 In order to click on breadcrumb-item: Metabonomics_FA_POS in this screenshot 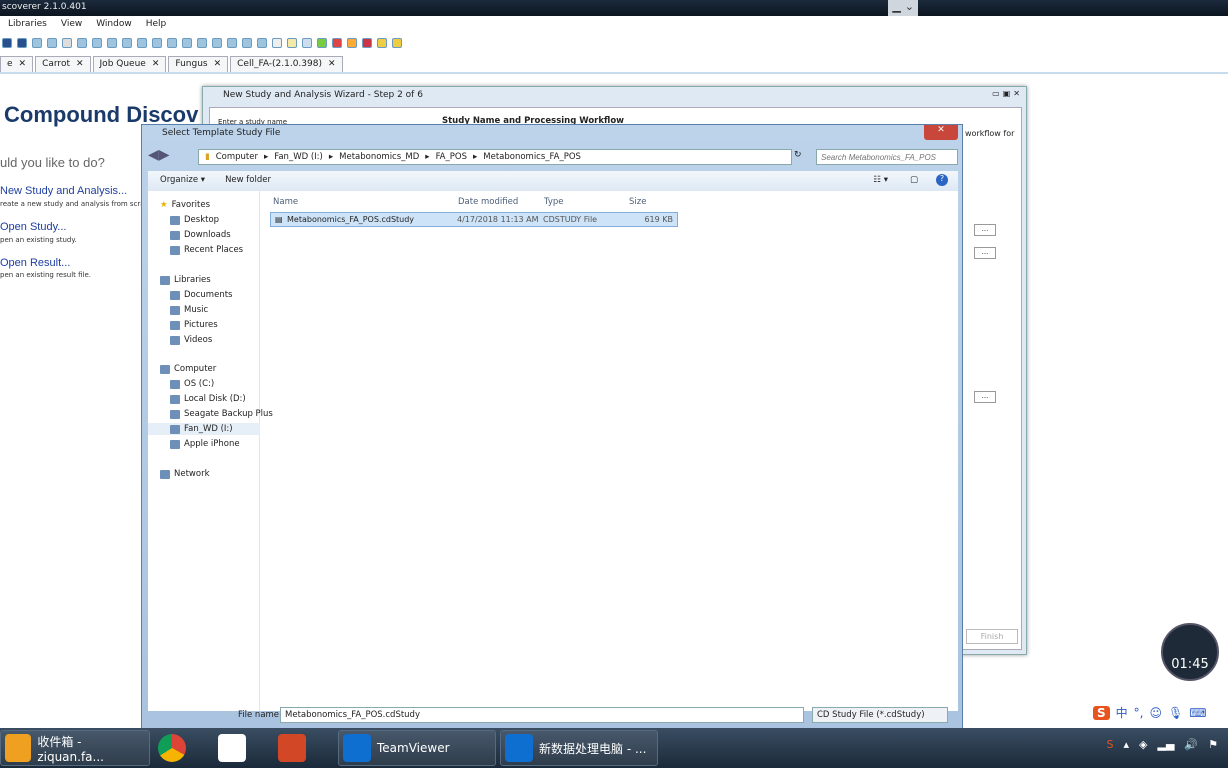, I will do `click(532, 157)`.